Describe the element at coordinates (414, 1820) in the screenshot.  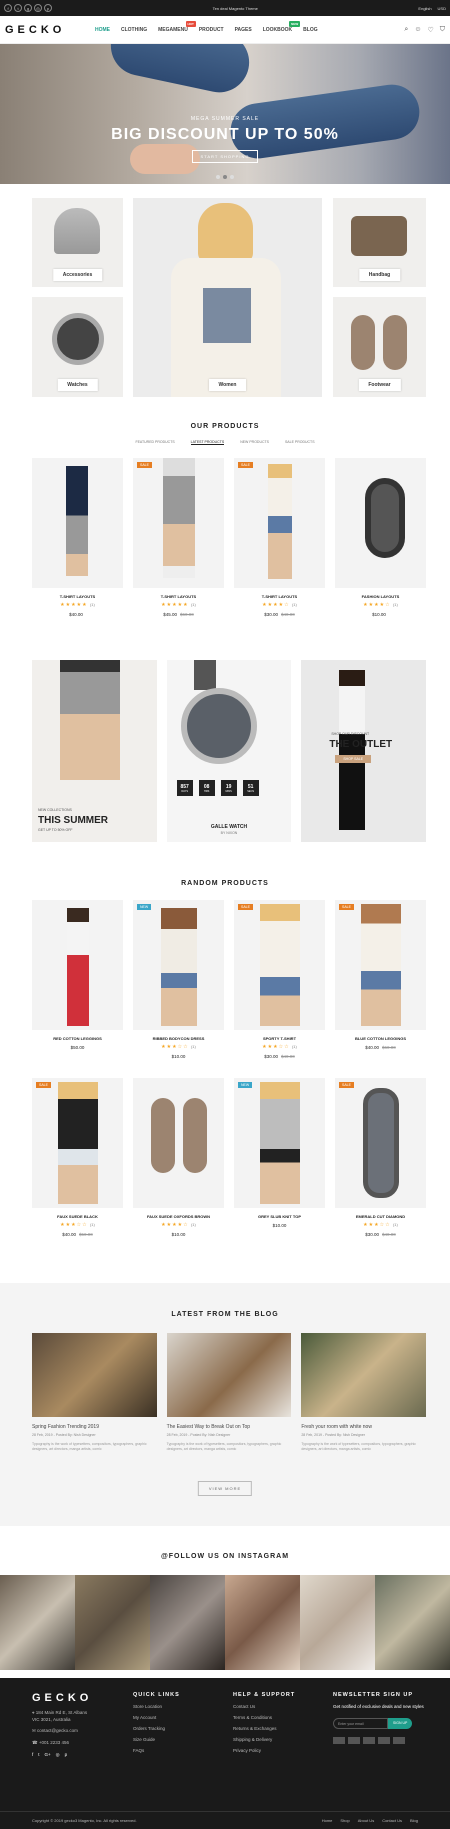
I see `footer-bottom-link: Blog` at that location.